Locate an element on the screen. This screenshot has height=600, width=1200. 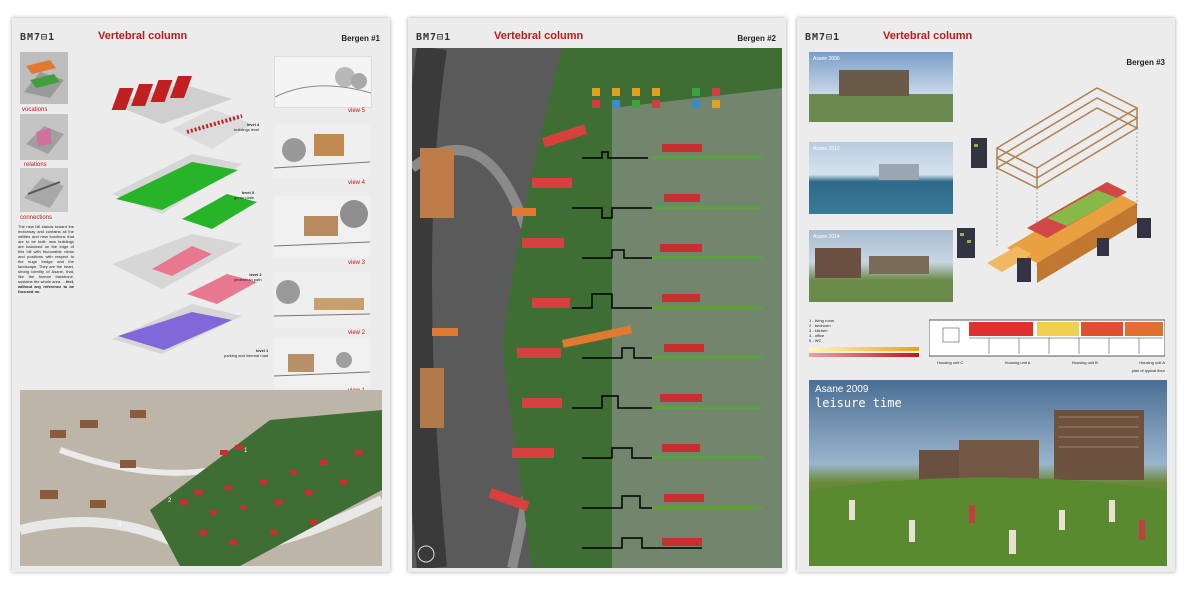
thumb-connections is located at coordinates (44, 190).